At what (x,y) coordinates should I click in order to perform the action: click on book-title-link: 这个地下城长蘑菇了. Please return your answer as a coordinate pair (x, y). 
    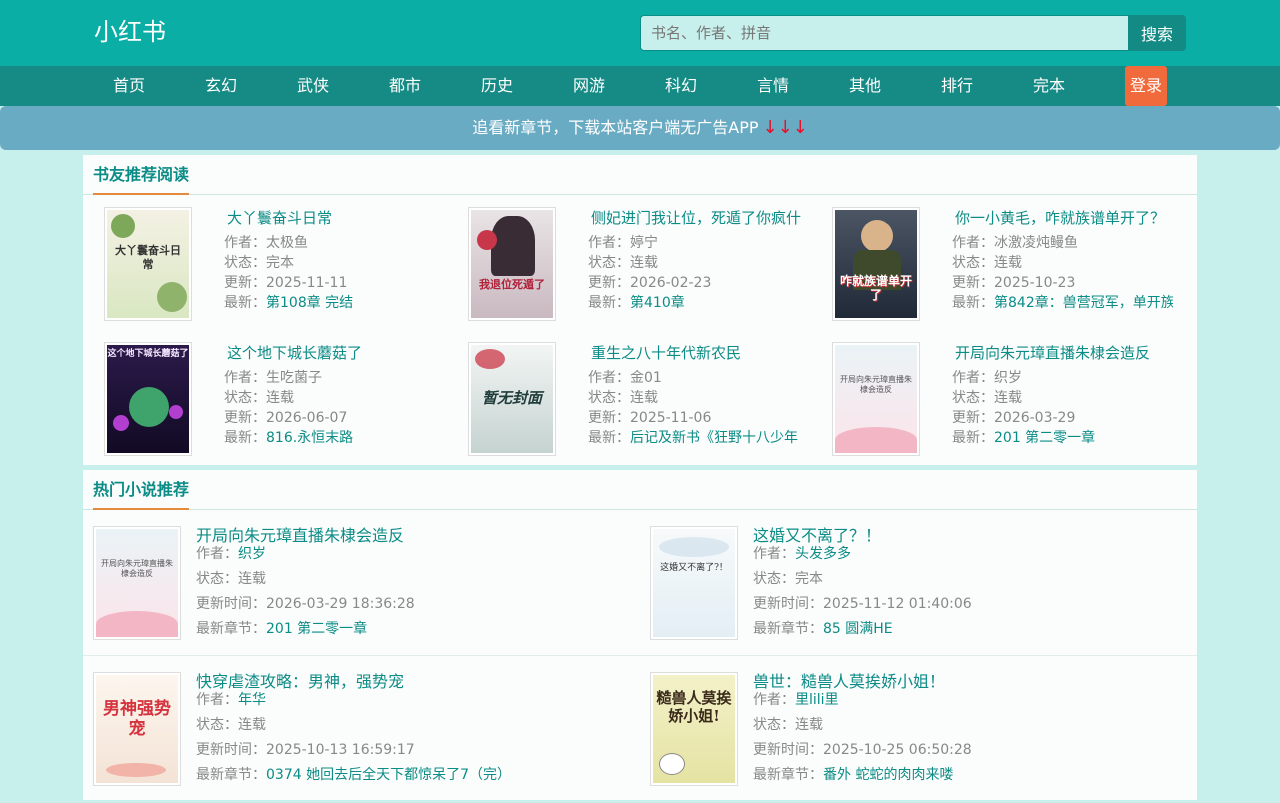
    Looking at the image, I should click on (336, 352).